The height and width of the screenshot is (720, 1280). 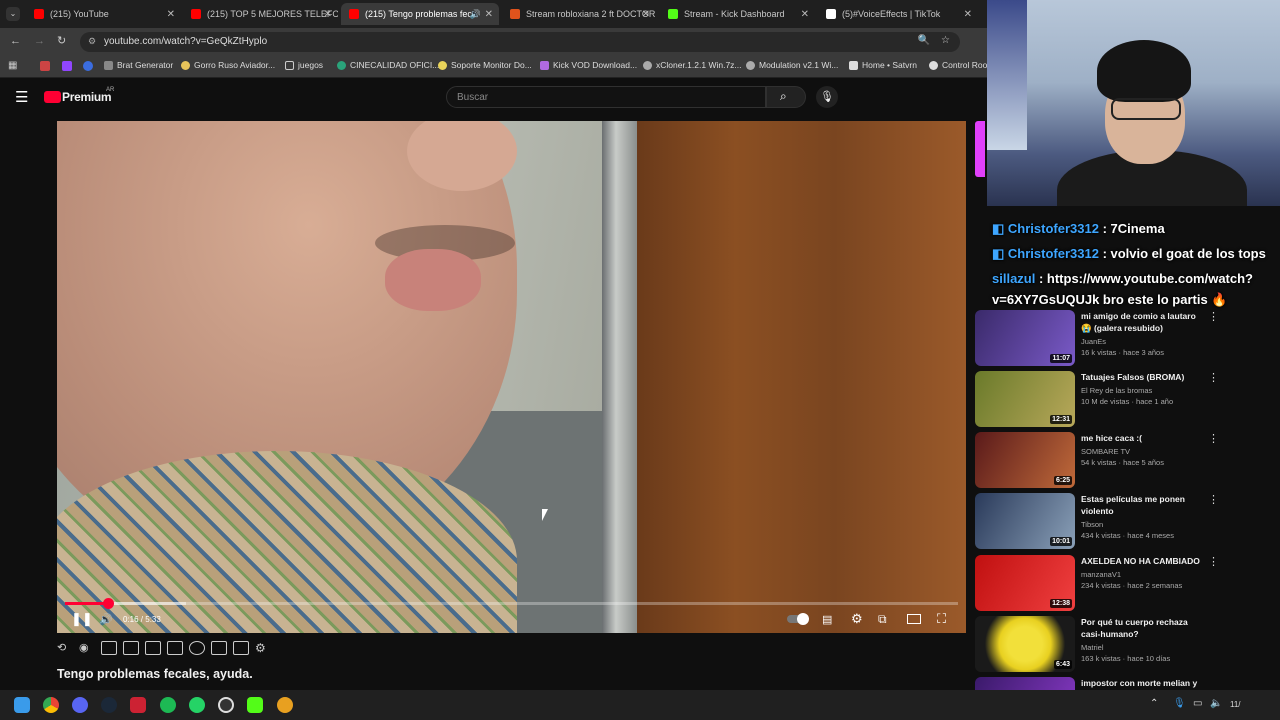 I want to click on volume-icon: 🔊, so click(x=106, y=619).